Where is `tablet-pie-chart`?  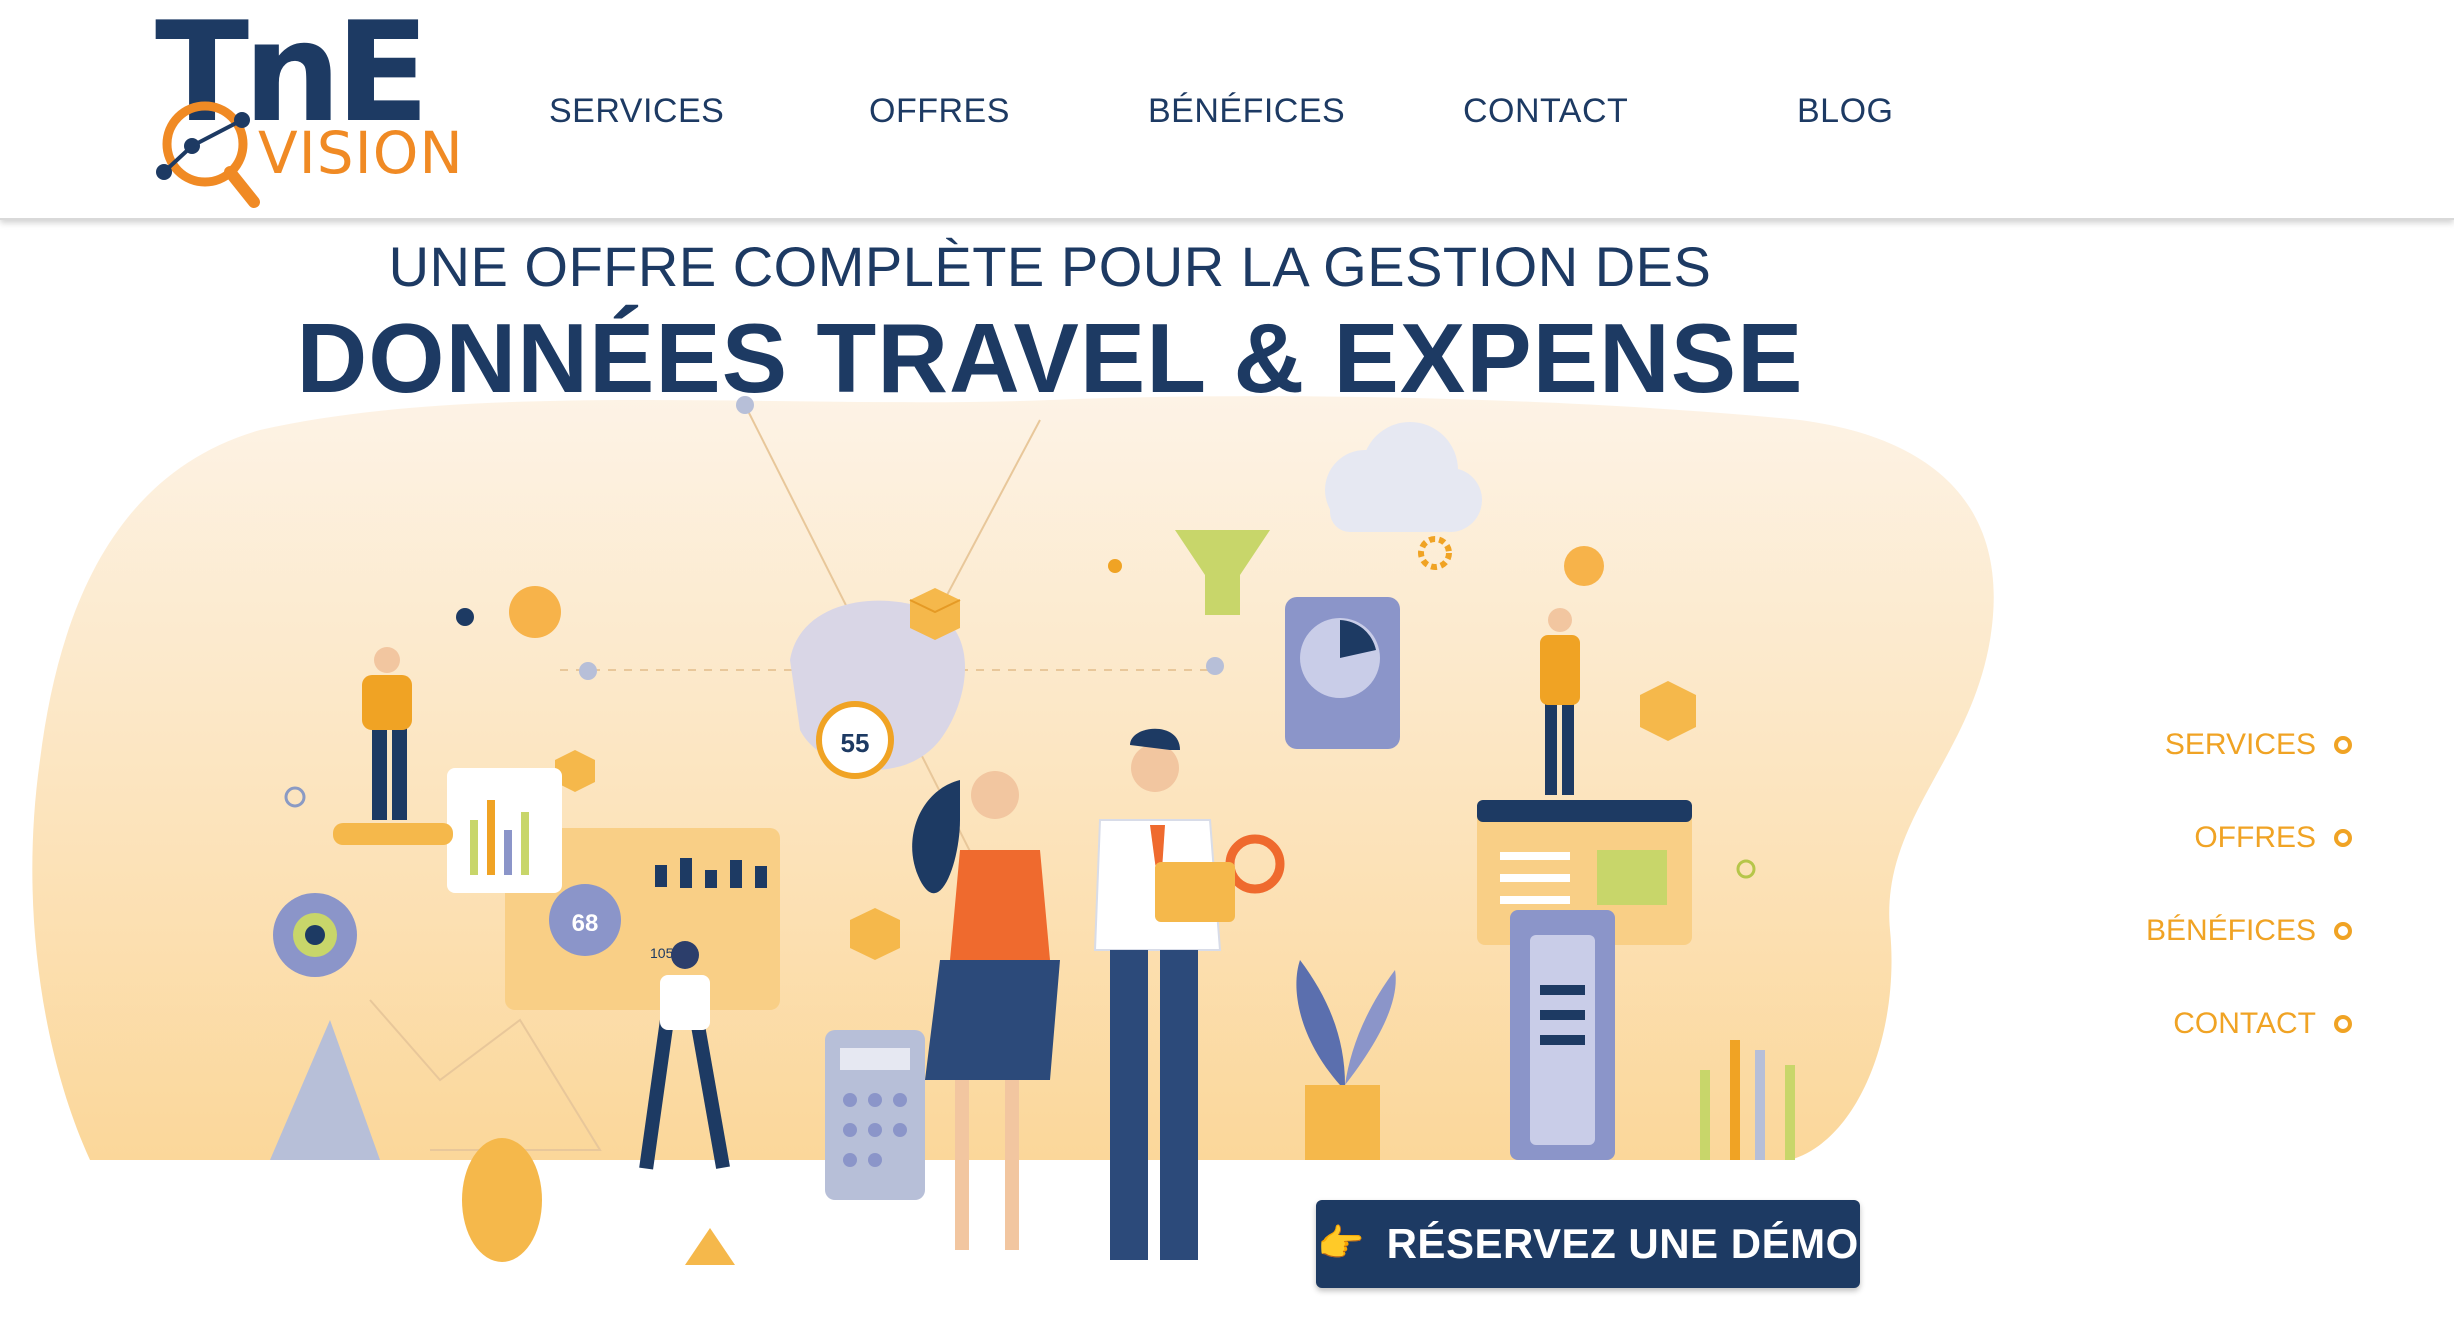
tablet-pie-chart is located at coordinates (1342, 673).